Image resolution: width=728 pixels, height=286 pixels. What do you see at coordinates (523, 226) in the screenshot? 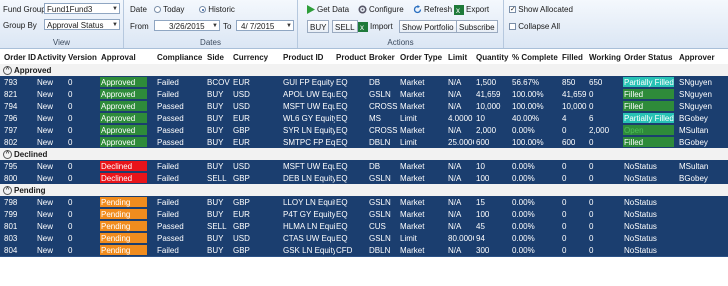
I see `cell-complete: 0.00%` at bounding box center [523, 226].